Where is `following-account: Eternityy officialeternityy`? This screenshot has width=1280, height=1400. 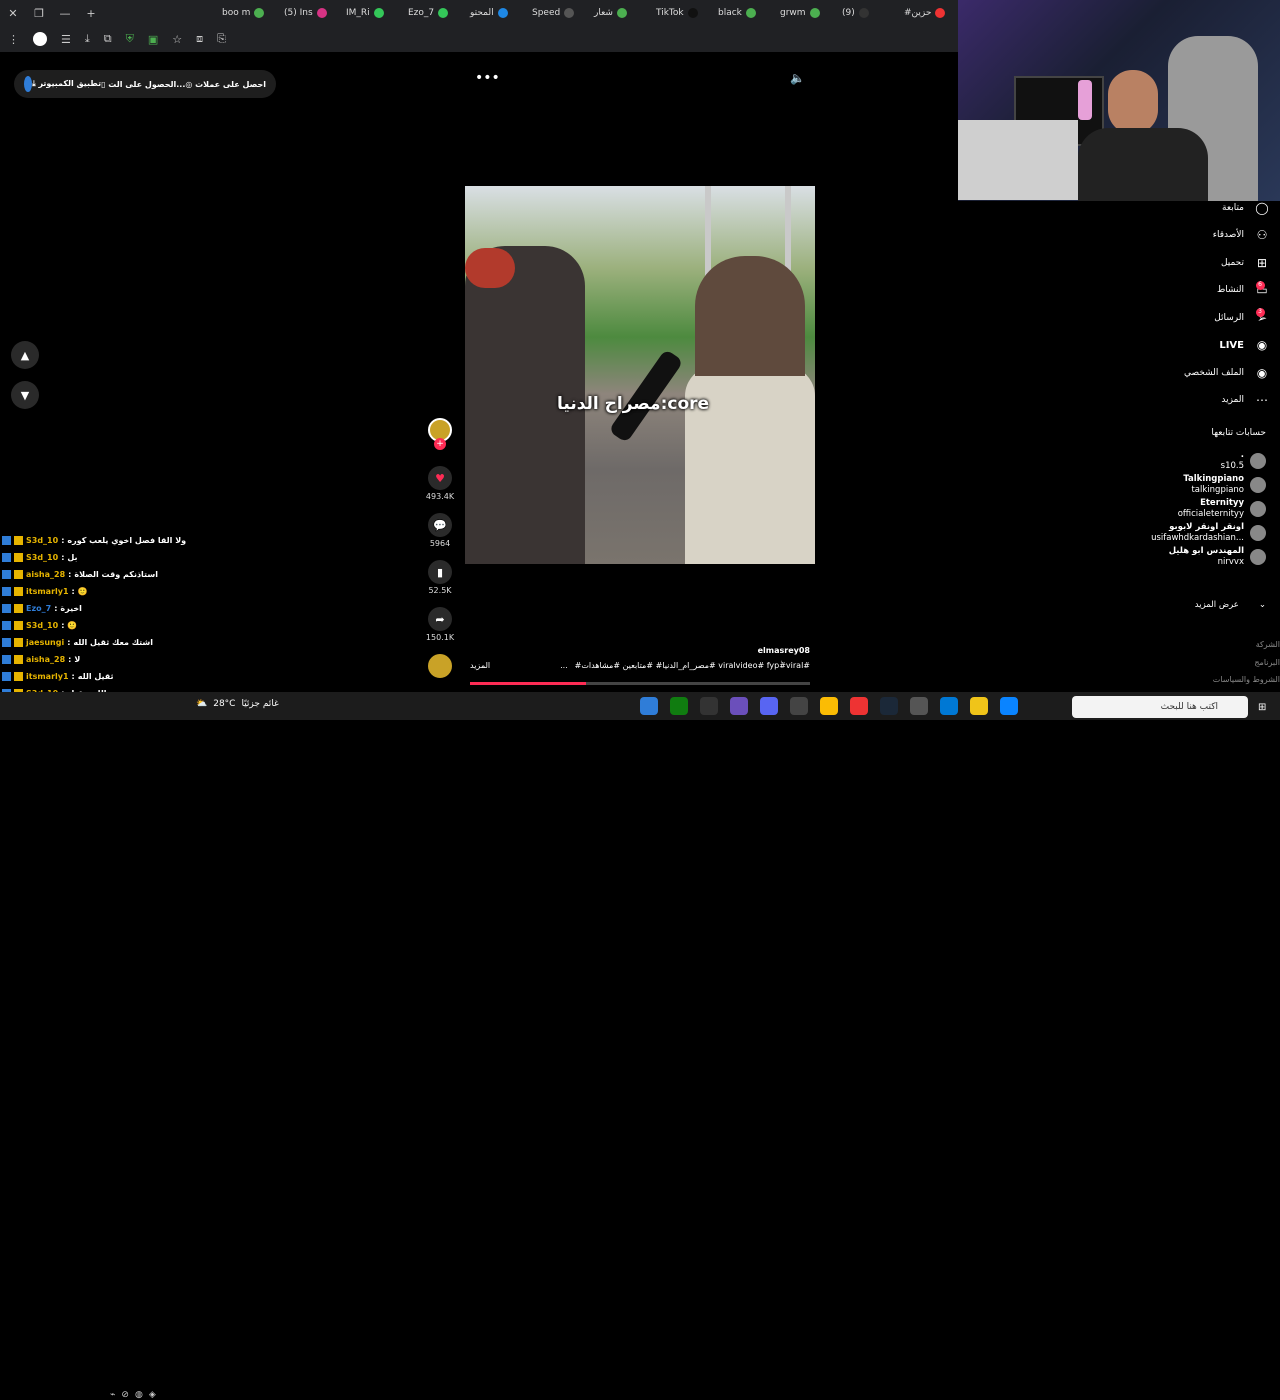 following-account: Eternityy officialeternityy is located at coordinates (1203, 509).